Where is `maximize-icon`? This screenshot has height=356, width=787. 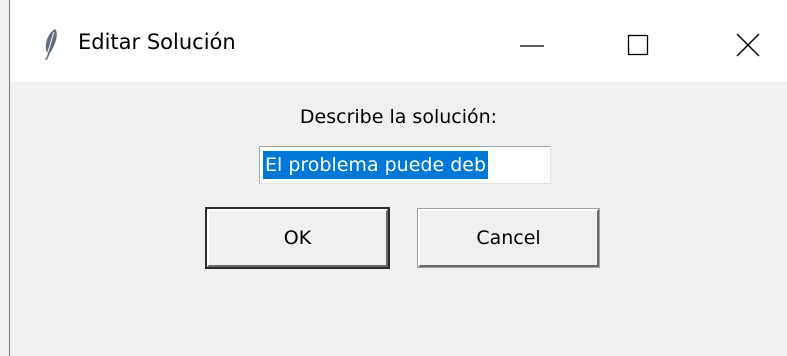 maximize-icon is located at coordinates (638, 45).